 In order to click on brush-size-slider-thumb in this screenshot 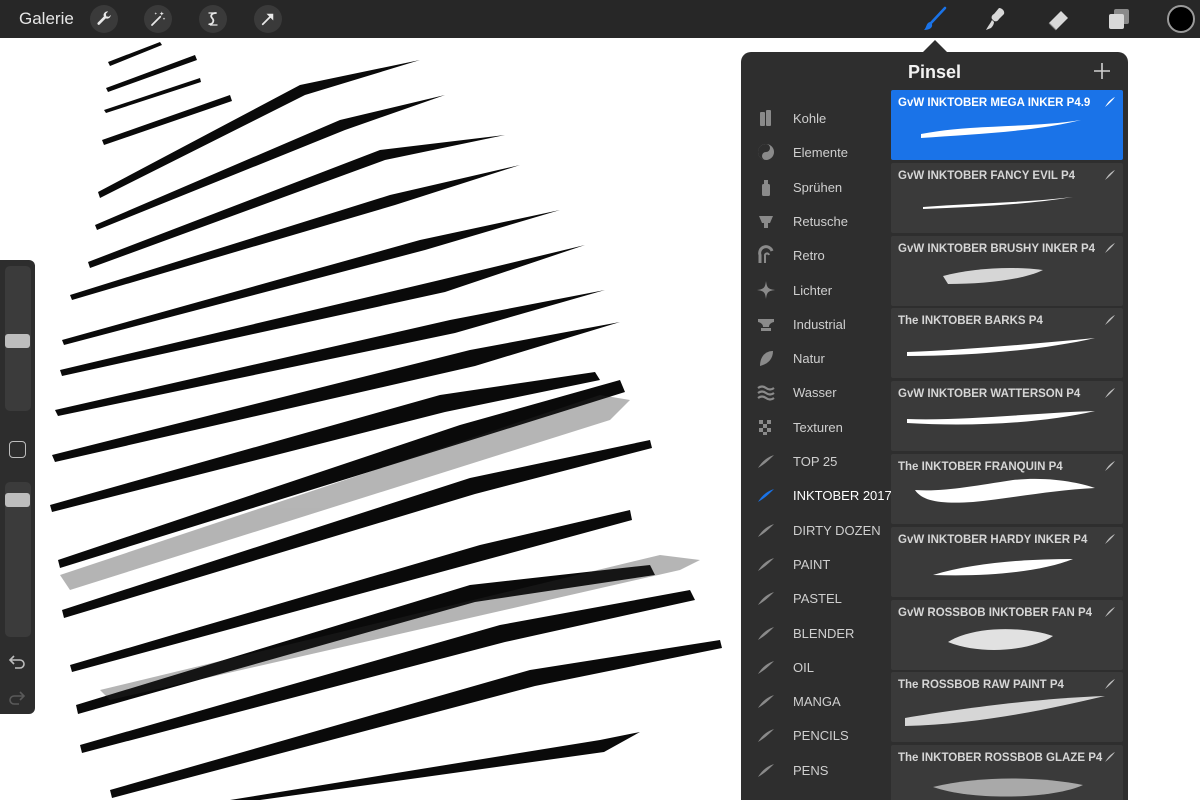, I will do `click(17, 341)`.